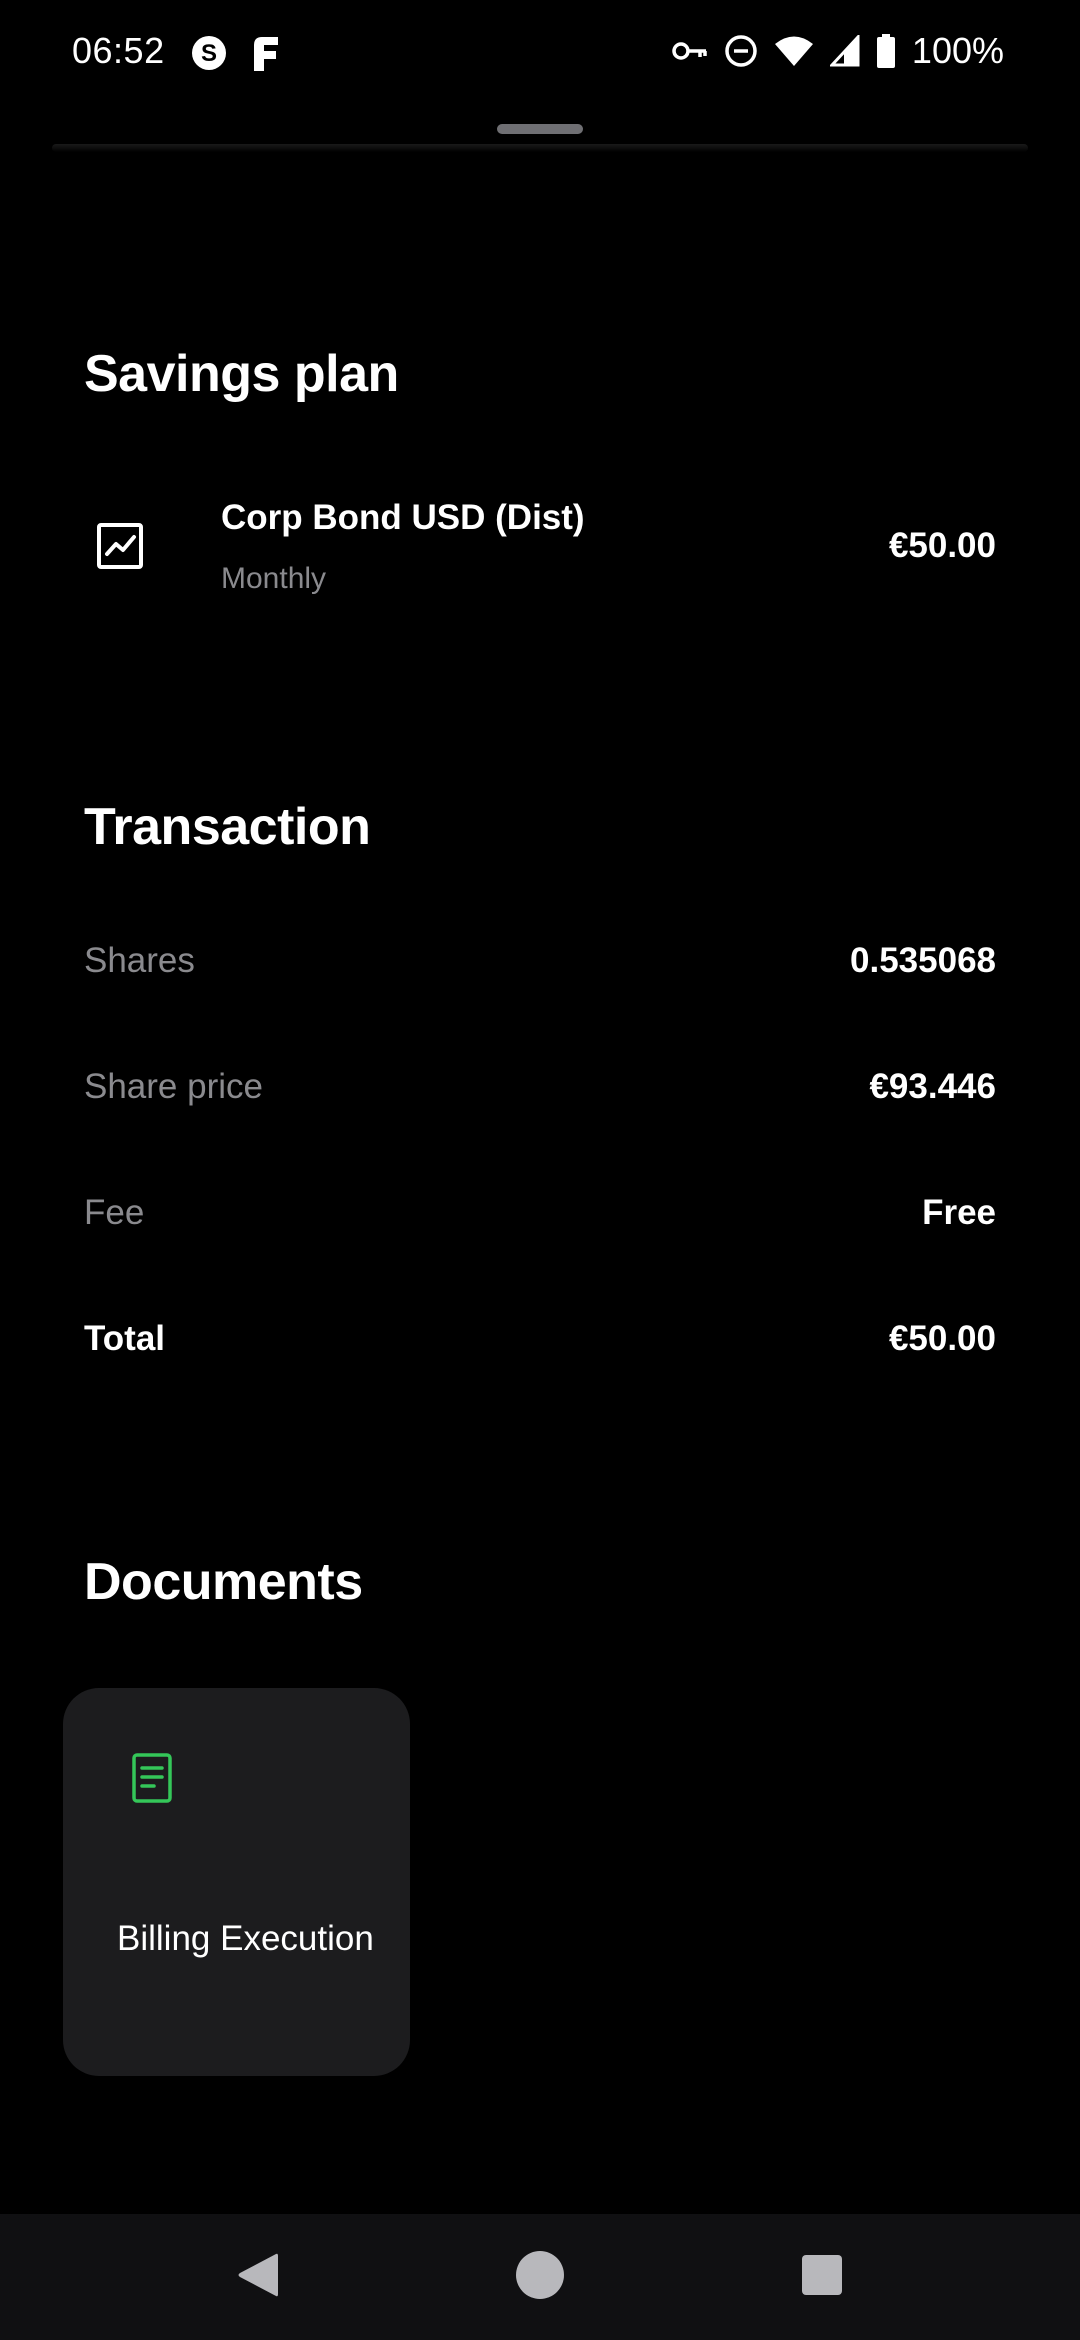 The height and width of the screenshot is (2340, 1080). Describe the element at coordinates (540, 1349) in the screenshot. I see `tx-row-total: Total €50.00` at that location.